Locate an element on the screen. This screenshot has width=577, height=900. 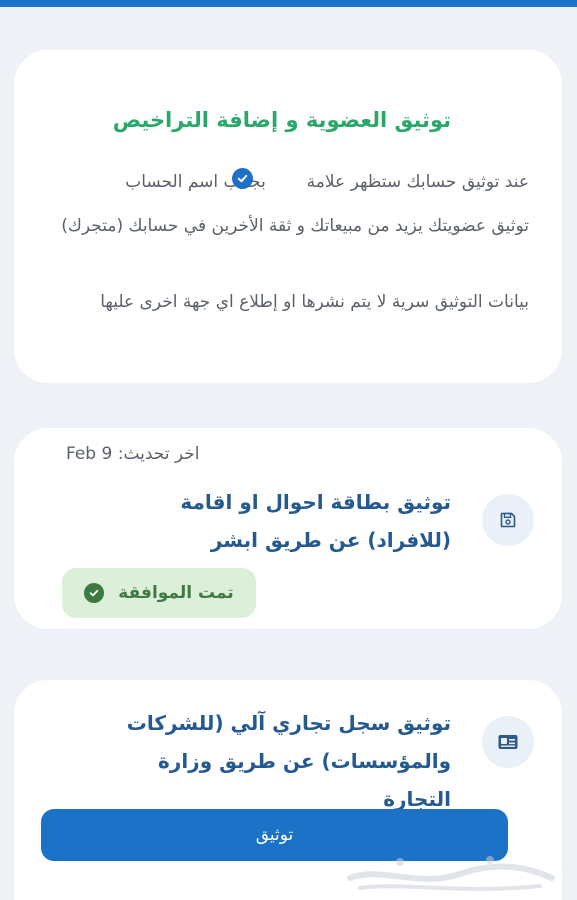
last-updated-value: Feb 9 is located at coordinates (89, 454).